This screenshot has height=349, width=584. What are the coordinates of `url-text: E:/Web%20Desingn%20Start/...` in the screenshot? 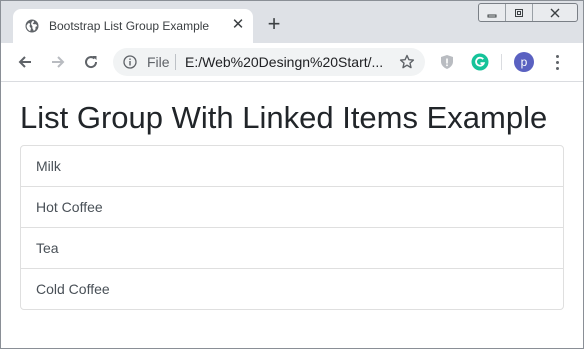 It's located at (284, 62).